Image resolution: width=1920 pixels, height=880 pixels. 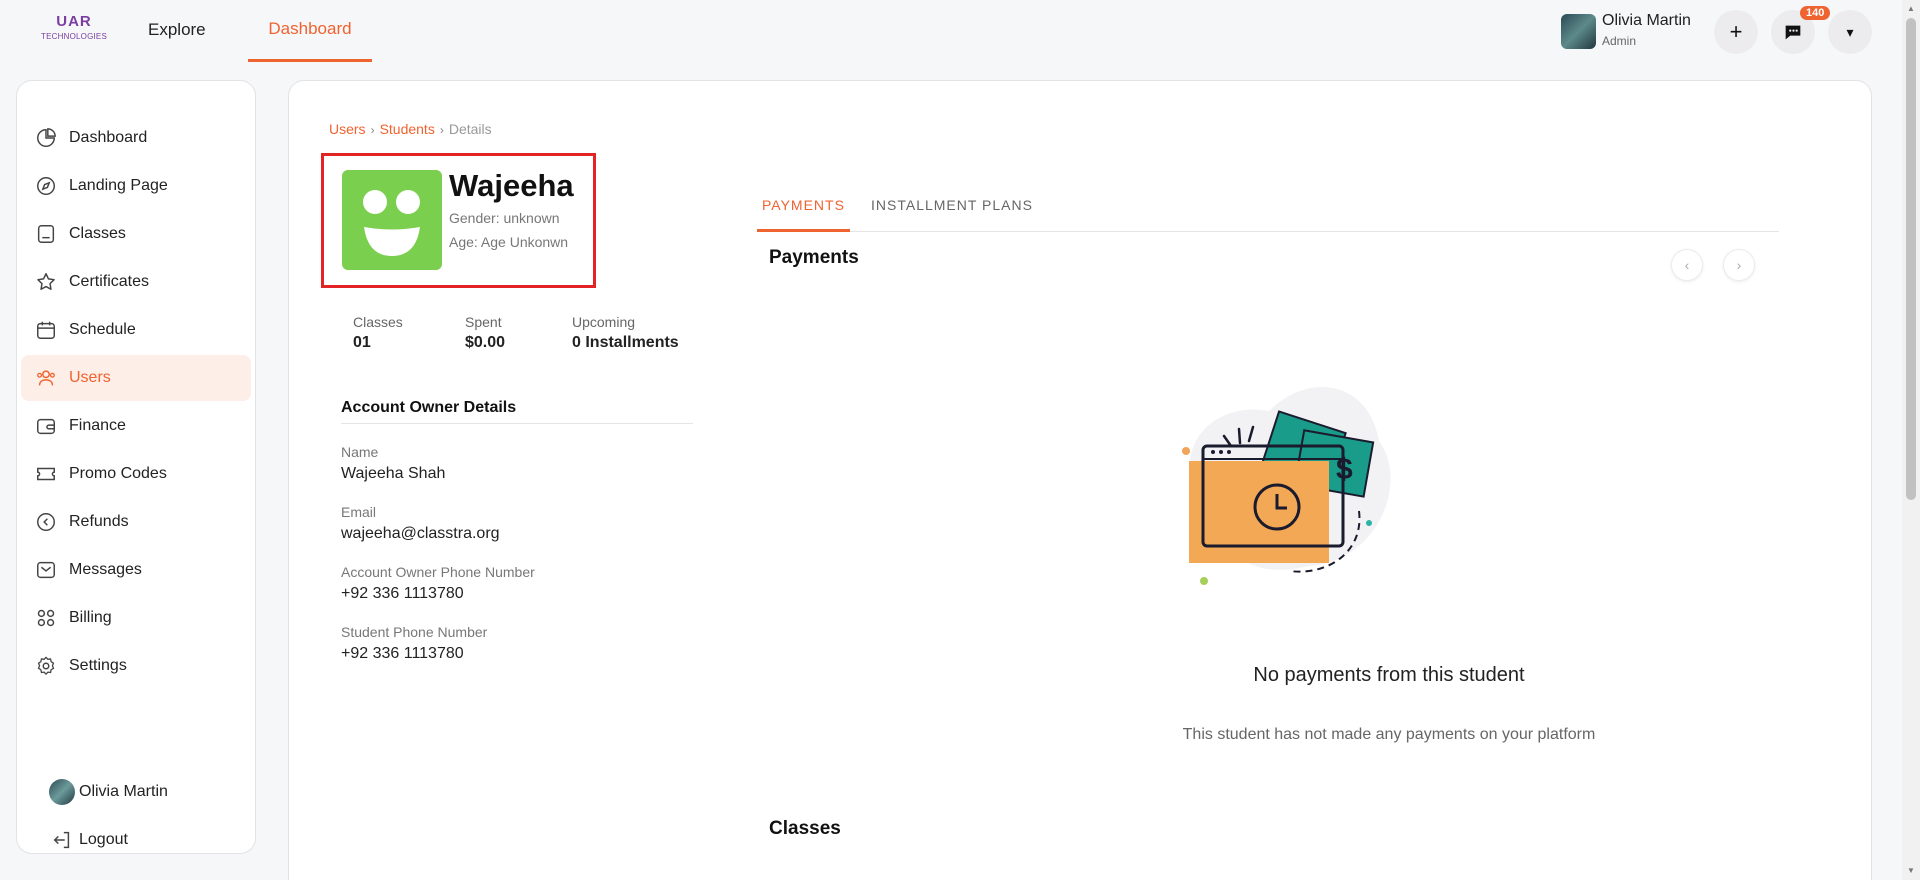 I want to click on account-menu-button: ▾, so click(x=1850, y=32).